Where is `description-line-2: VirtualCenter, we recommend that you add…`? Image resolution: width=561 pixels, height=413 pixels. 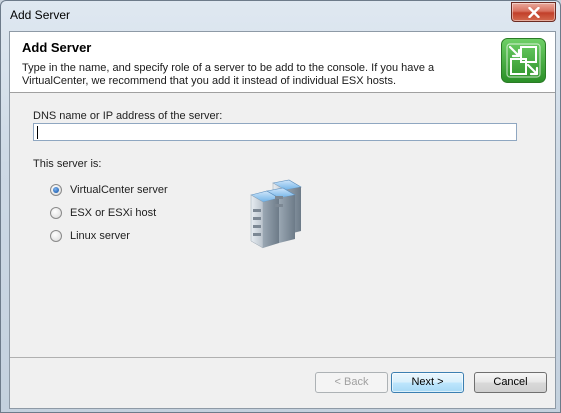 description-line-2: VirtualCenter, we recommend that you add… is located at coordinates (209, 81).